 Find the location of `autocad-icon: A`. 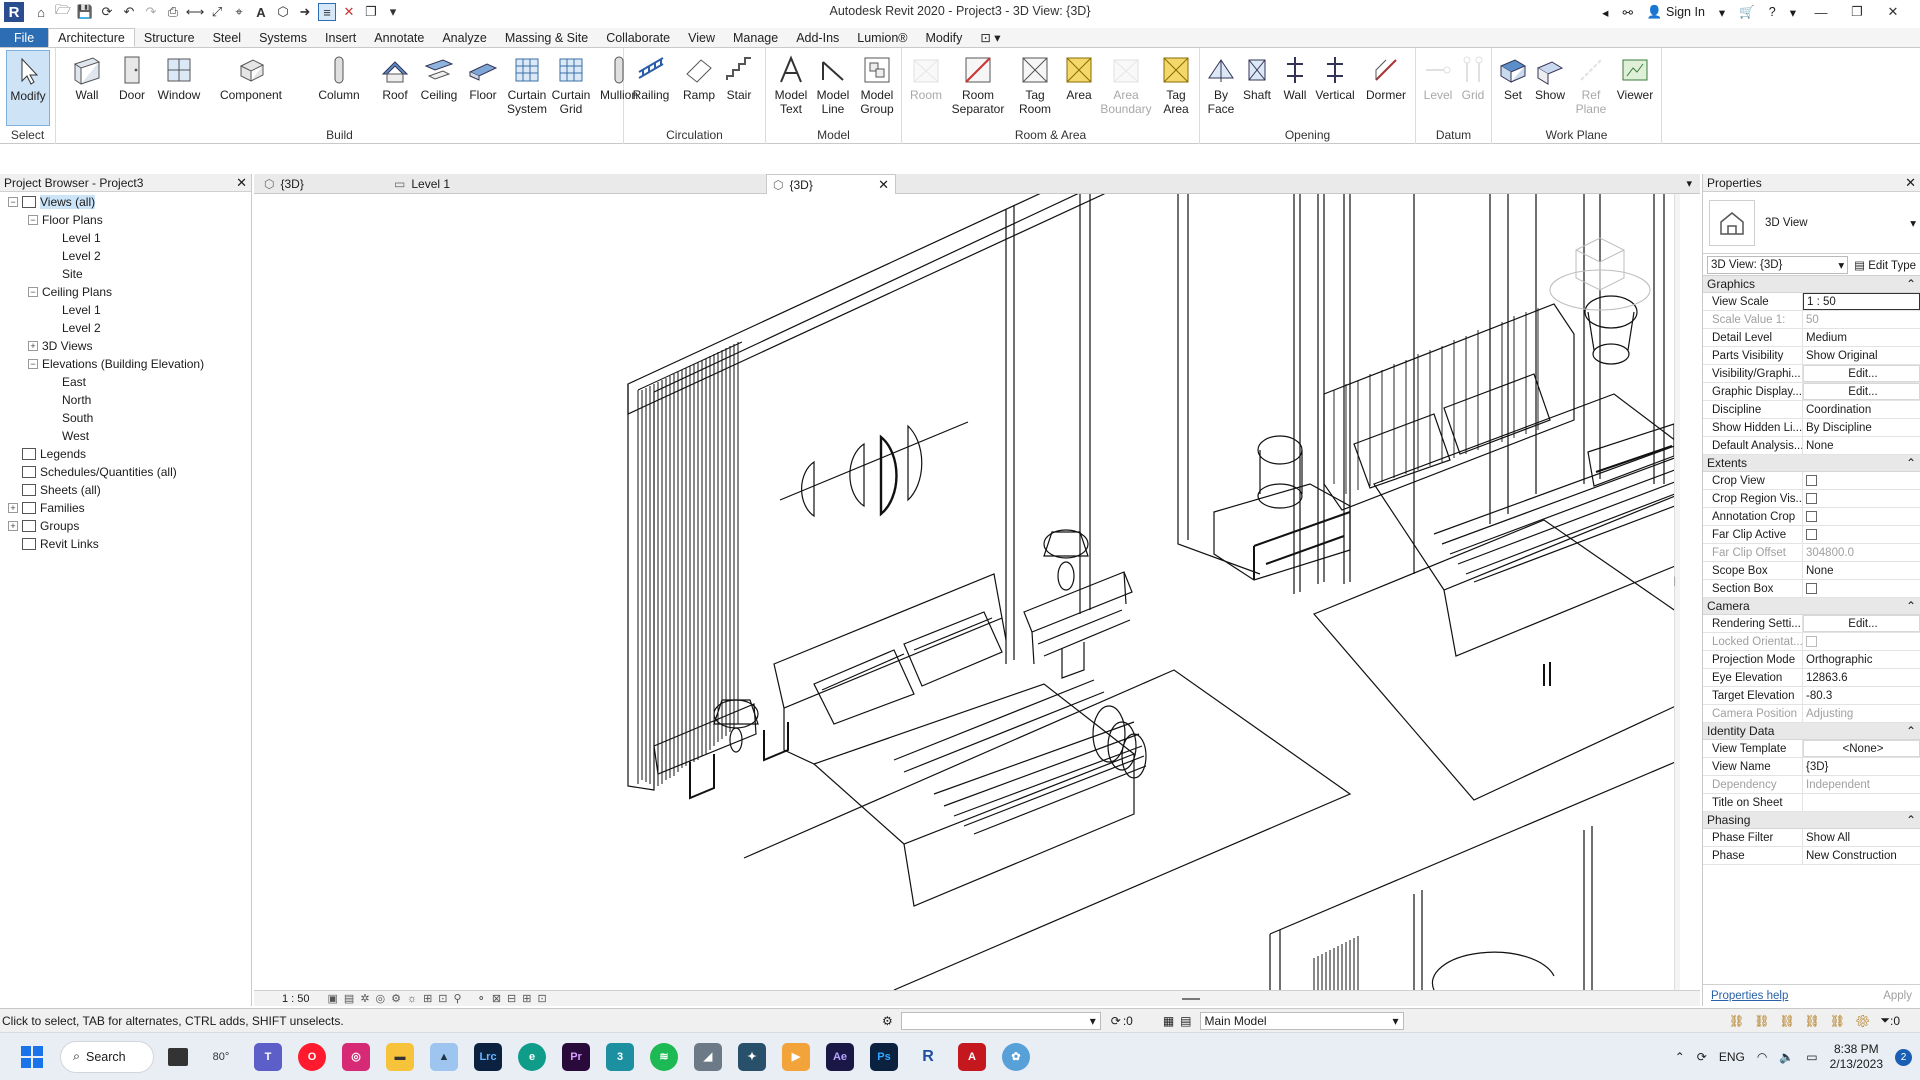

autocad-icon: A is located at coordinates (972, 1056).